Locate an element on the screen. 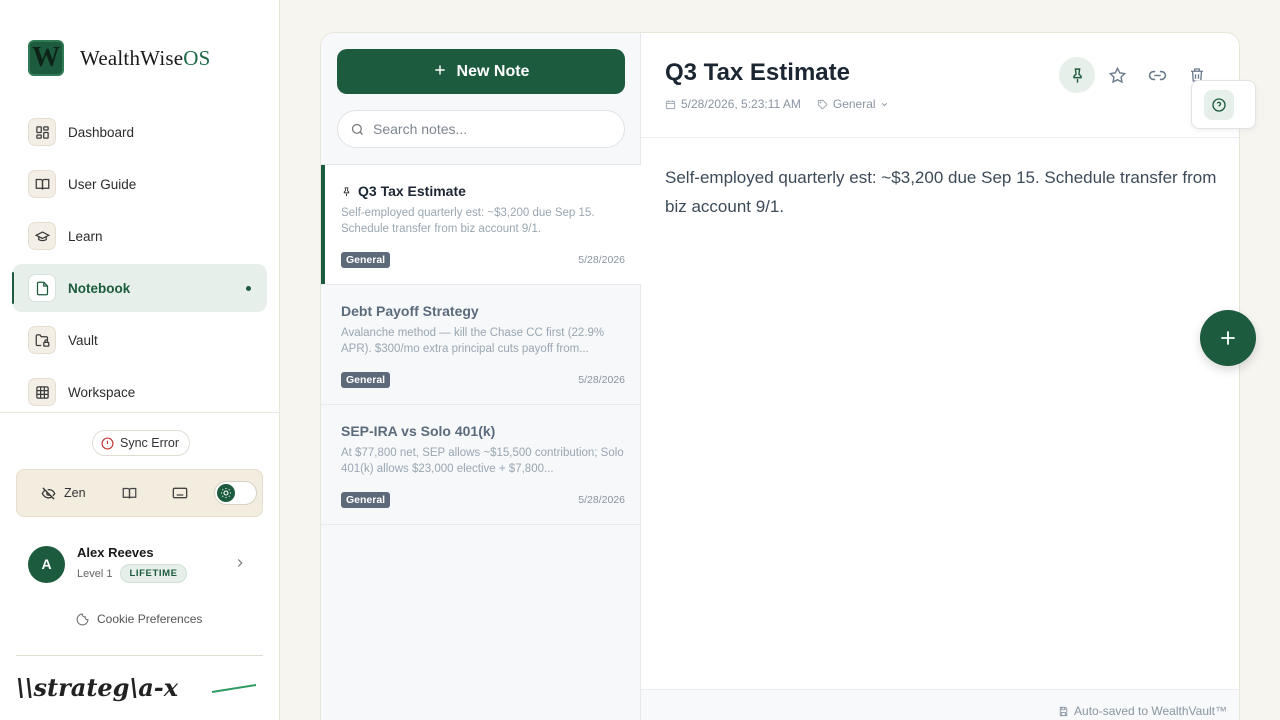 Image resolution: width=1280 pixels, height=720 pixels. new-note-label: New Note is located at coordinates (493, 71).